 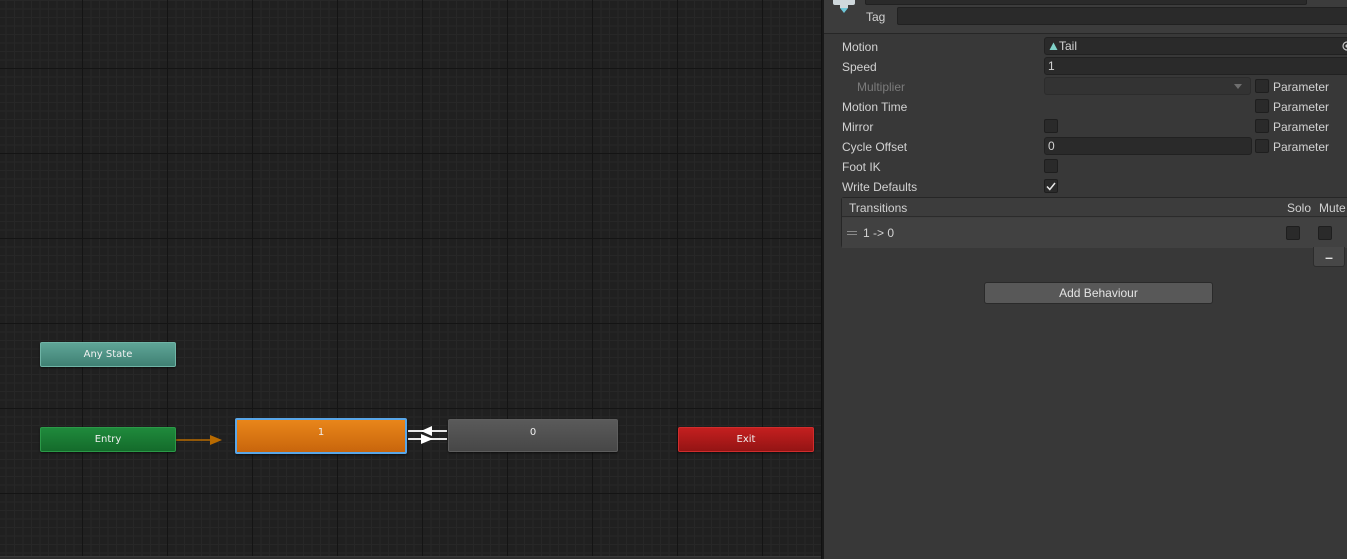 I want to click on transitions-title: Transitions, so click(x=878, y=208).